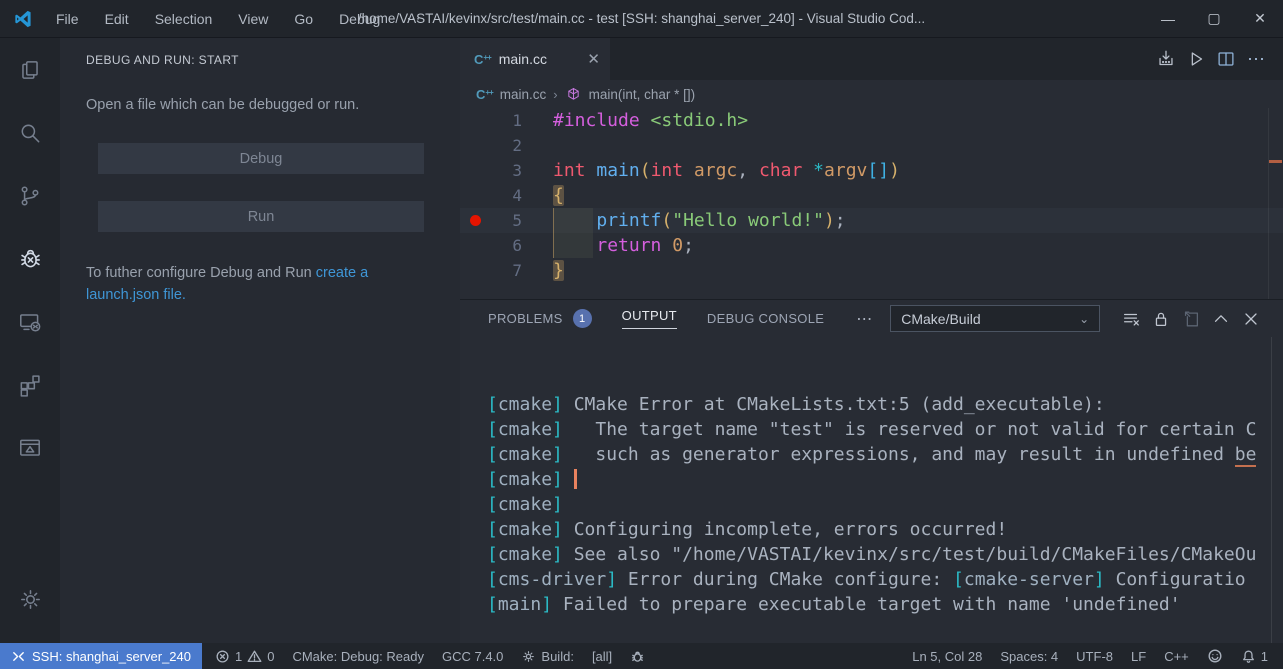  I want to click on language-mode: C++, so click(1176, 656).